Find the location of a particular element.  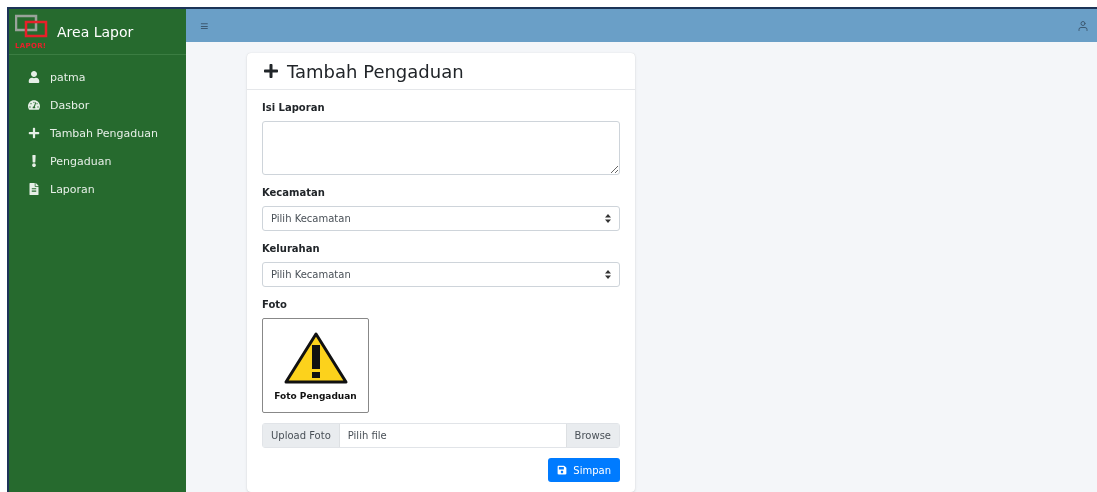

card-title: Tambah Pengaduan is located at coordinates (375, 71).